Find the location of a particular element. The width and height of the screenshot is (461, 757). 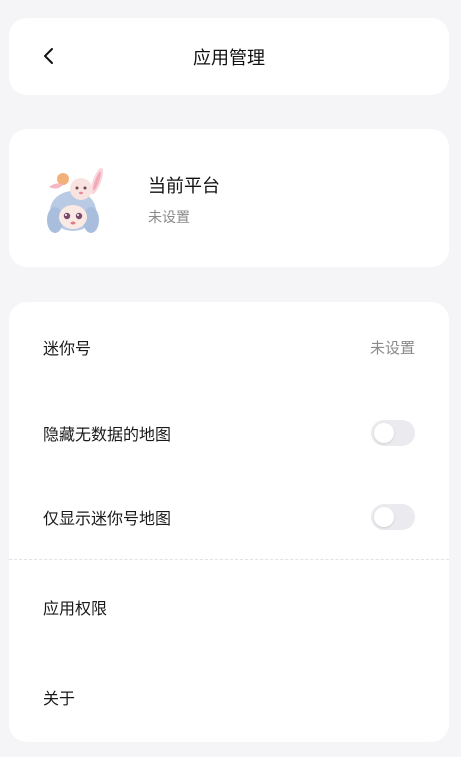

hide-no-data-maps-toggle is located at coordinates (393, 433).